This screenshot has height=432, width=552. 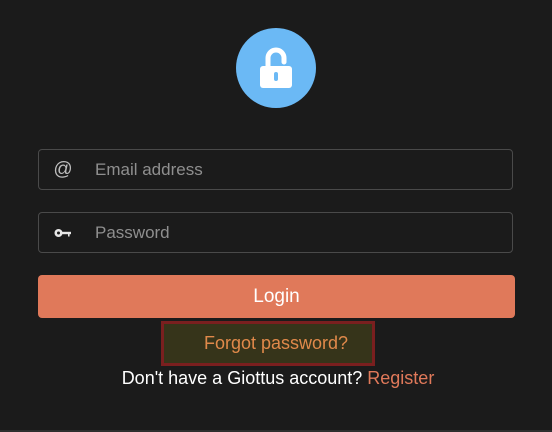 What do you see at coordinates (295, 169) in the screenshot?
I see `email-input` at bounding box center [295, 169].